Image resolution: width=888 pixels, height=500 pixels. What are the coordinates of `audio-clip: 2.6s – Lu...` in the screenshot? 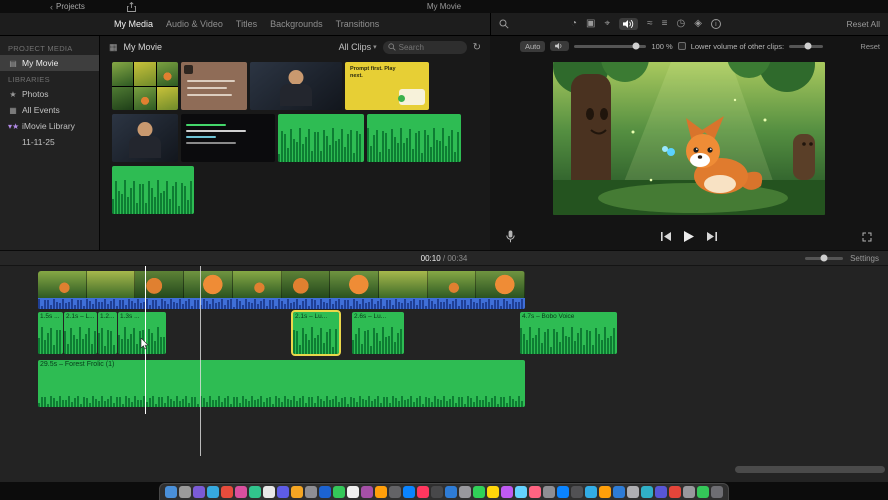 It's located at (378, 333).